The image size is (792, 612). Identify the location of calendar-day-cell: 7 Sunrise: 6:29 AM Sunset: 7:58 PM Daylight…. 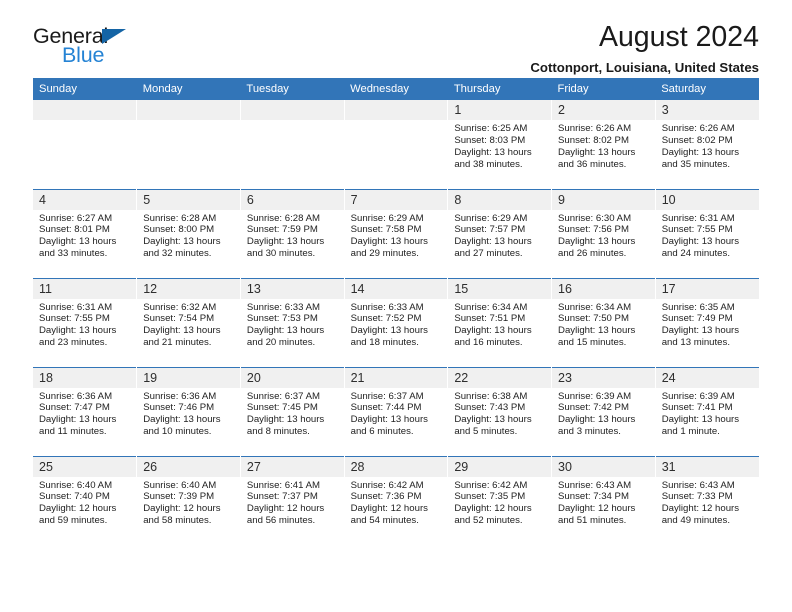
(396, 233).